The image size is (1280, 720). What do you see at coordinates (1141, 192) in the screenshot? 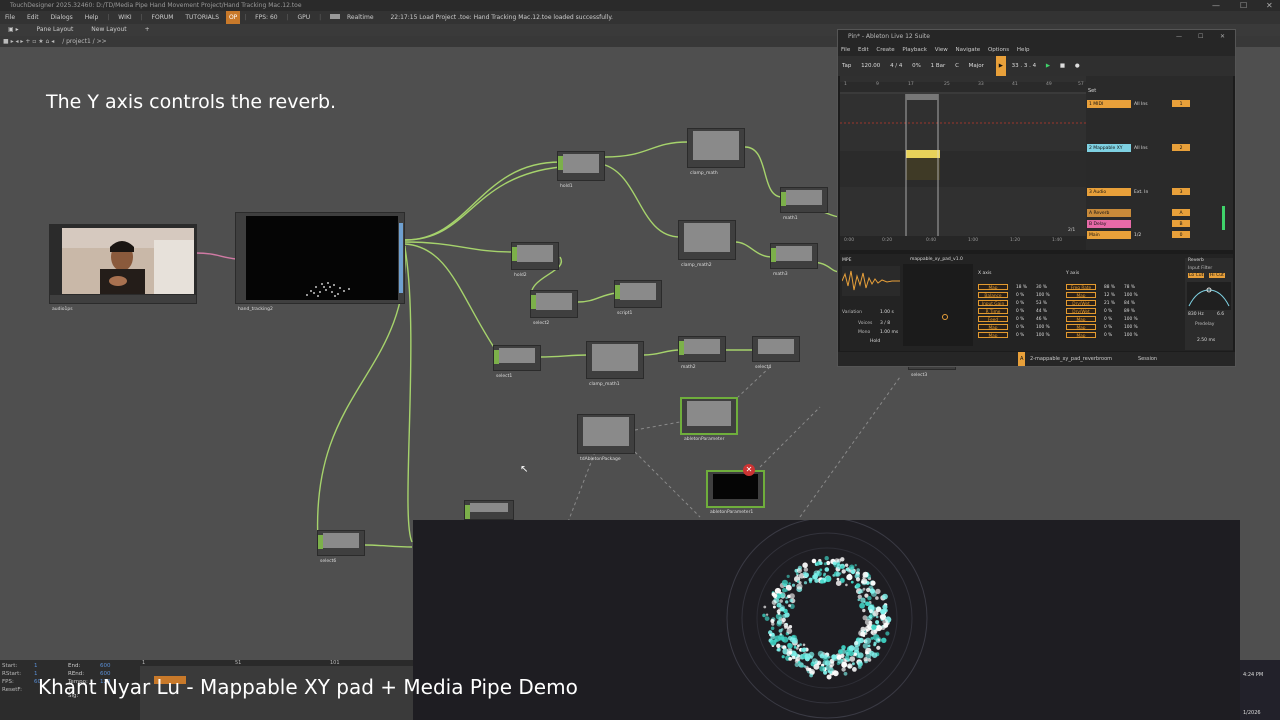
I see `track-input: Ext. In` at bounding box center [1141, 192].